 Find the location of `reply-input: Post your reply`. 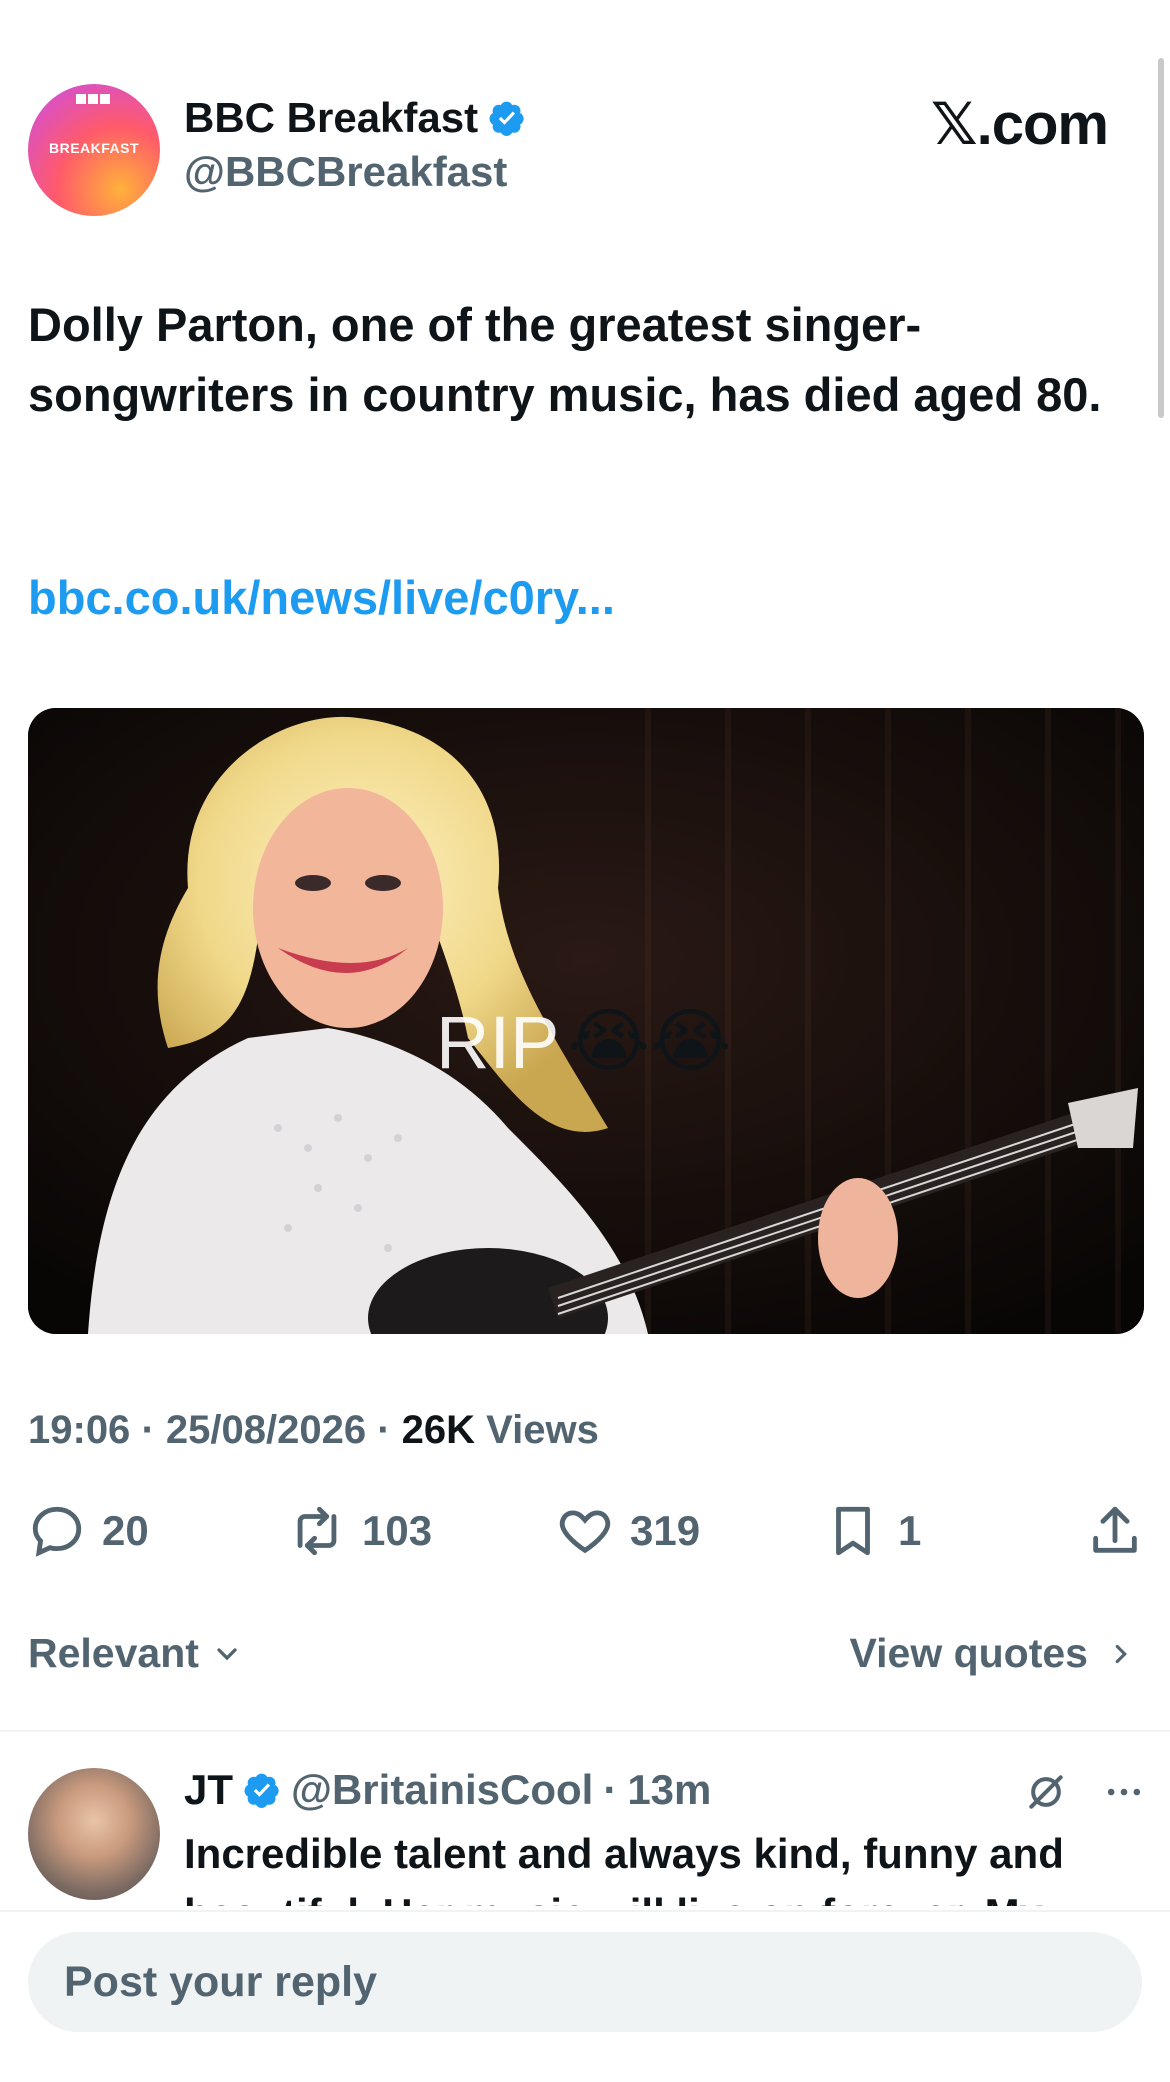

reply-input: Post your reply is located at coordinates (585, 1982).